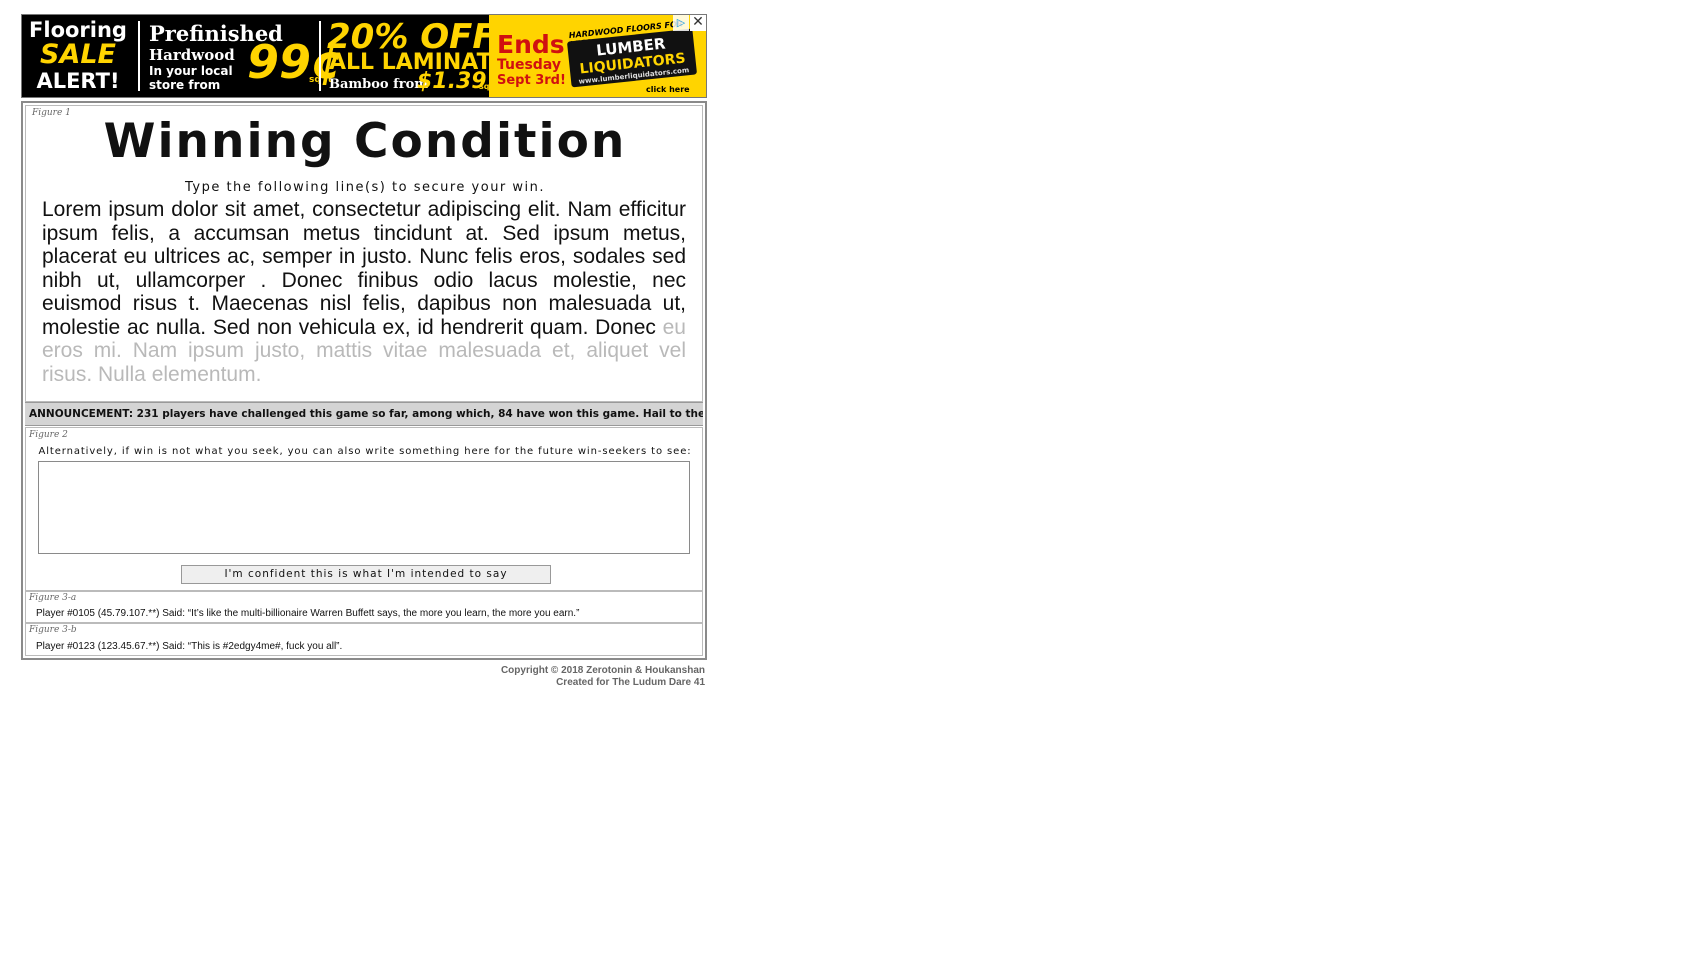  What do you see at coordinates (681, 23) in the screenshot?
I see `ad-choices-icon: ▷` at bounding box center [681, 23].